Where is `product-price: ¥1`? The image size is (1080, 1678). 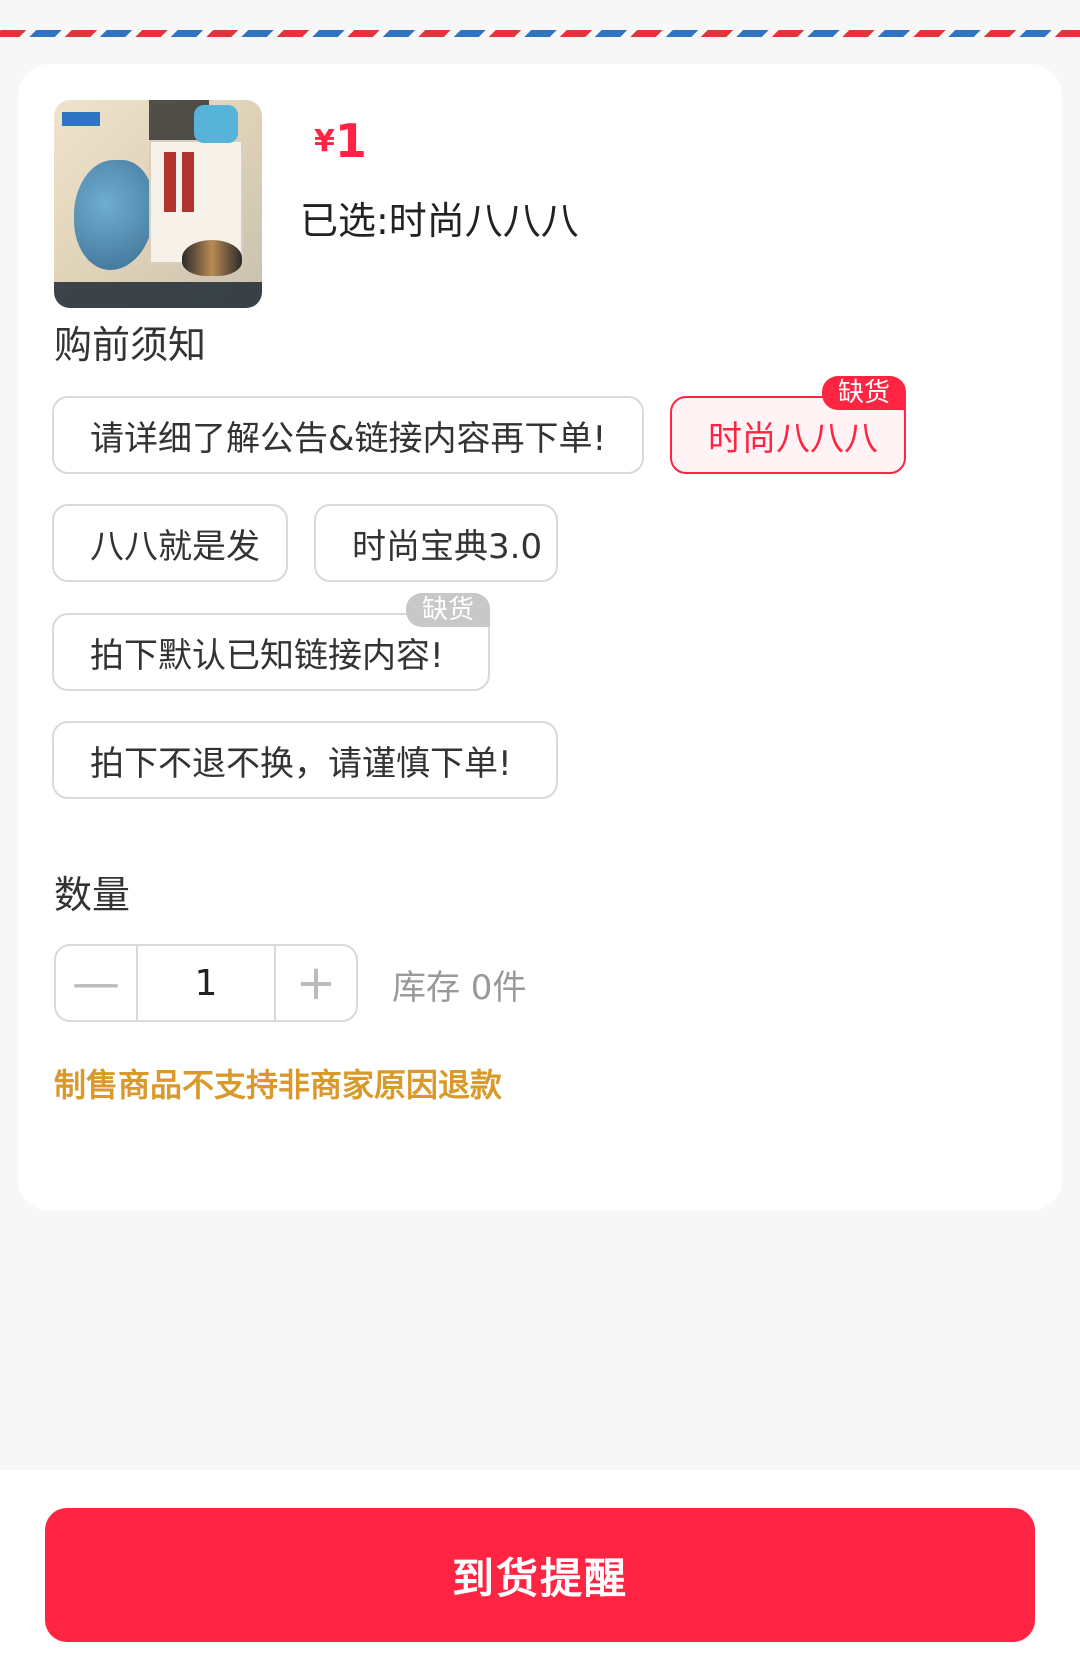 product-price: ¥1 is located at coordinates (340, 141).